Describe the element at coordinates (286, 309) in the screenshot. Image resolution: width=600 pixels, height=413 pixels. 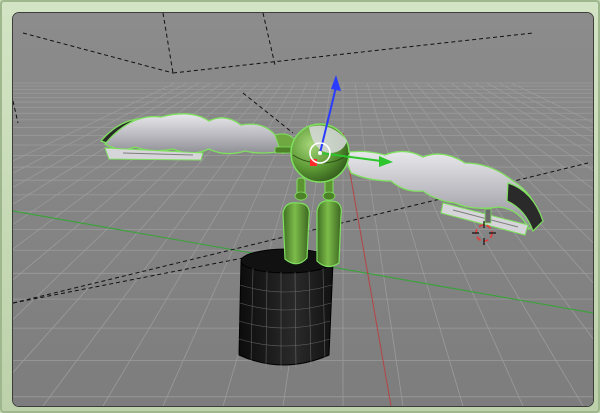
I see `cylinder-base` at that location.